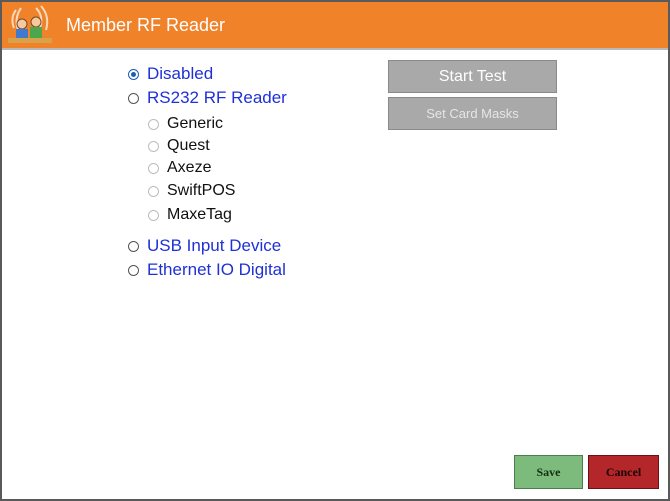 Image resolution: width=670 pixels, height=501 pixels. Describe the element at coordinates (153, 146) in the screenshot. I see `radio-quest` at that location.